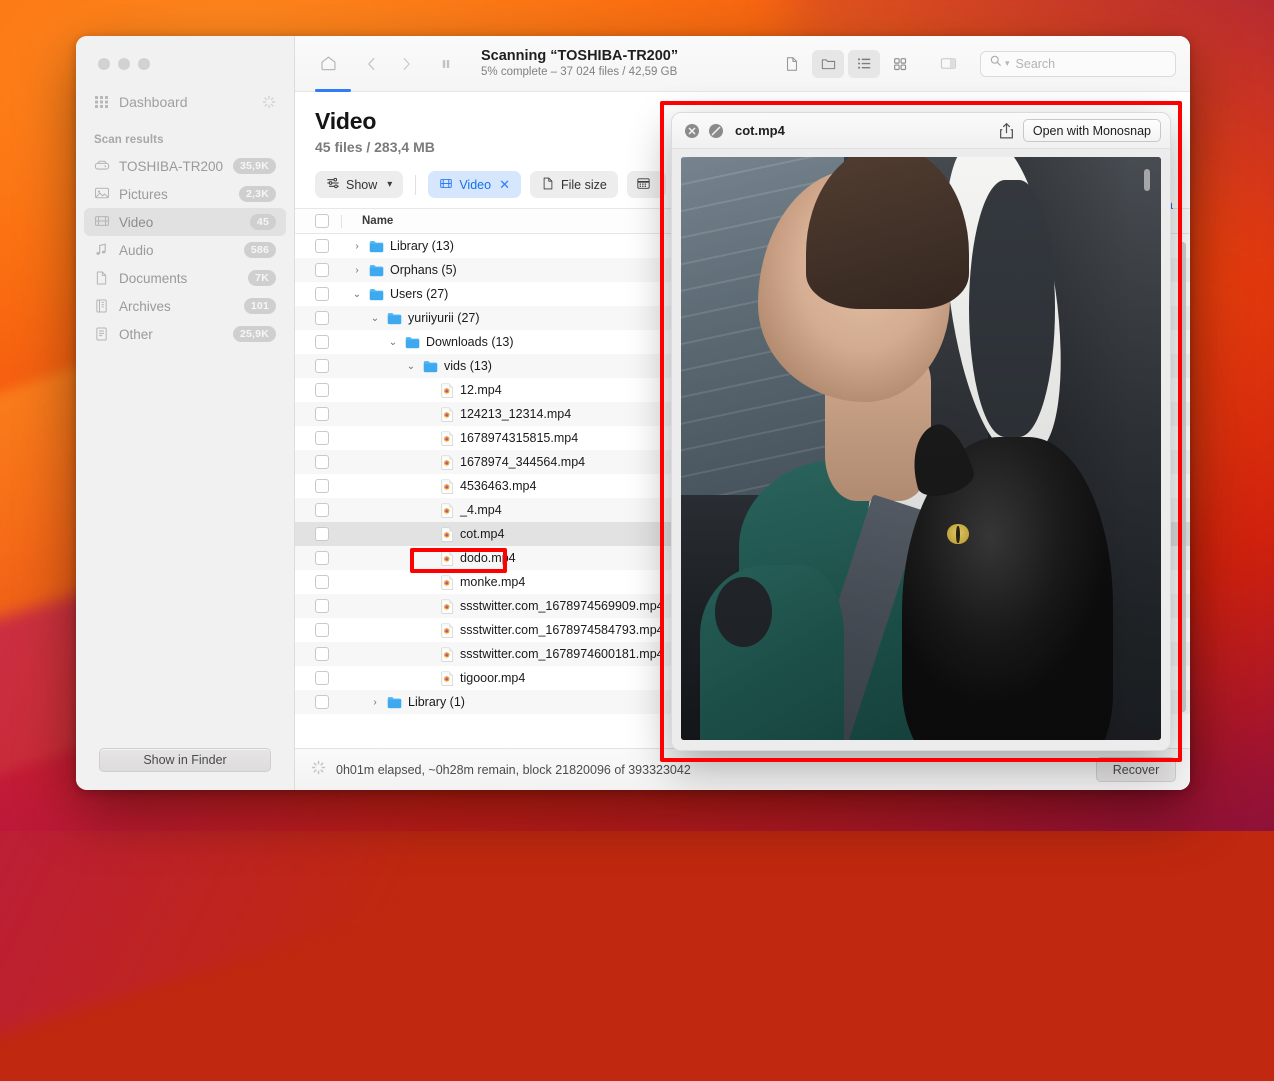 Image resolution: width=1274 pixels, height=1081 pixels. I want to click on no-entry-circle-icon, so click(716, 131).